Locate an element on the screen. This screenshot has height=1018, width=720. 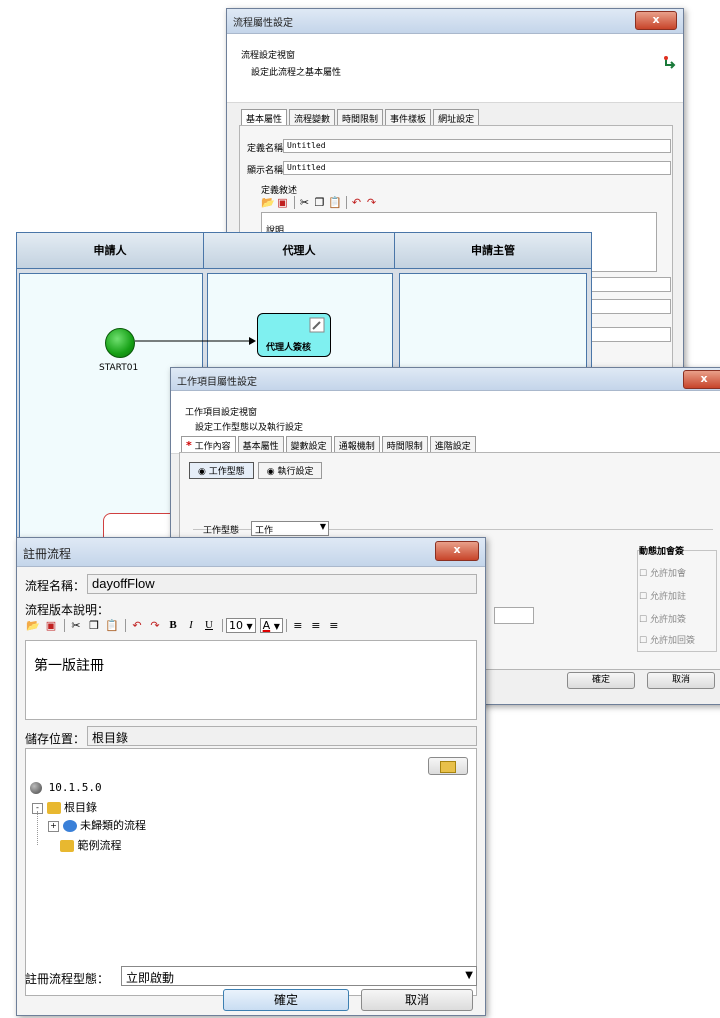
process-name-value: dayoffFlow is located at coordinates (123, 583).